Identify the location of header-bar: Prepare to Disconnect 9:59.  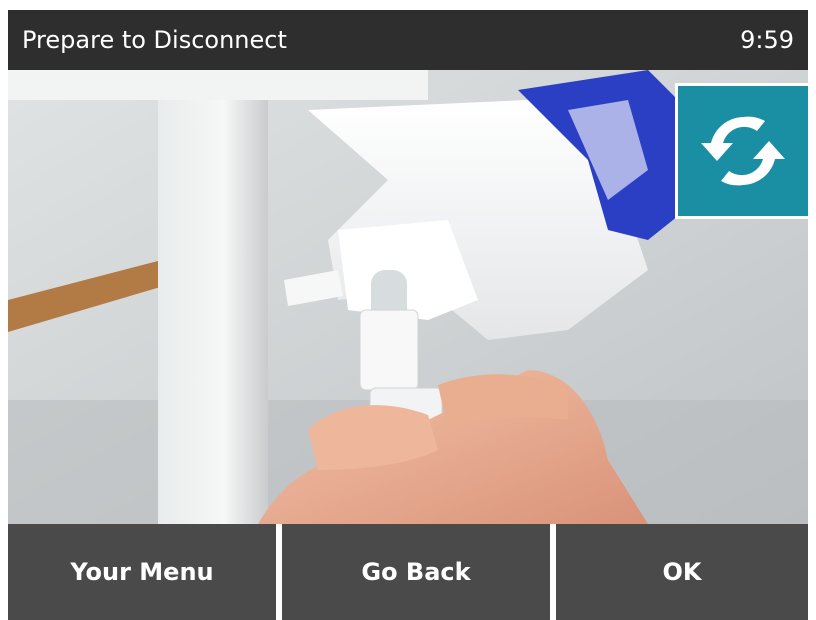
(408, 40).